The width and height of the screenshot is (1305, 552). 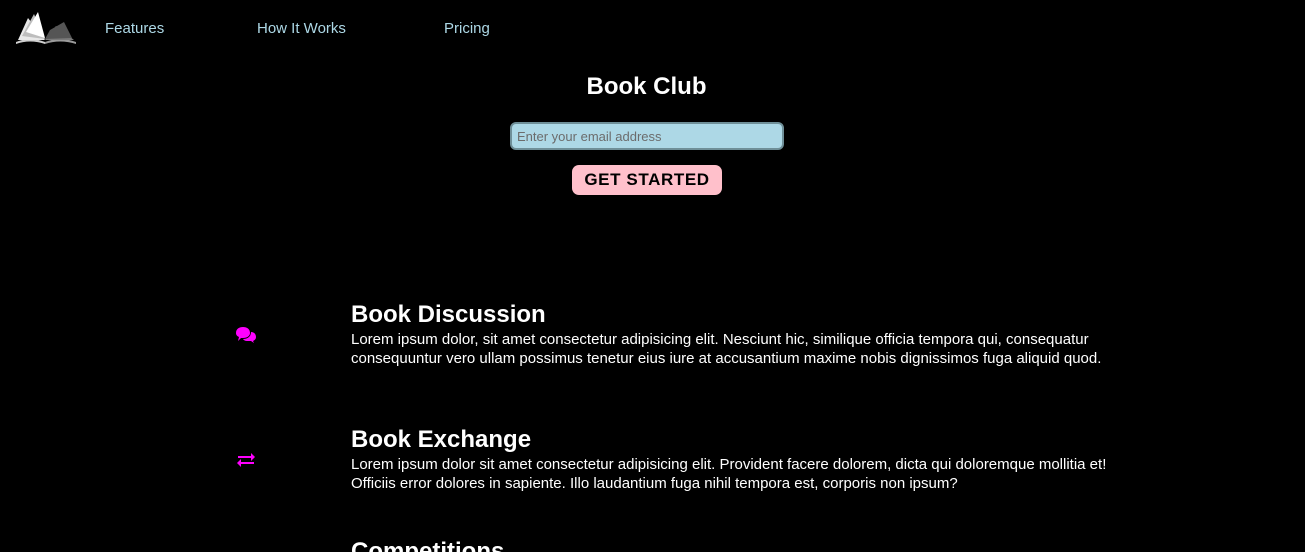 What do you see at coordinates (646, 86) in the screenshot?
I see `hero-title: Book Club` at bounding box center [646, 86].